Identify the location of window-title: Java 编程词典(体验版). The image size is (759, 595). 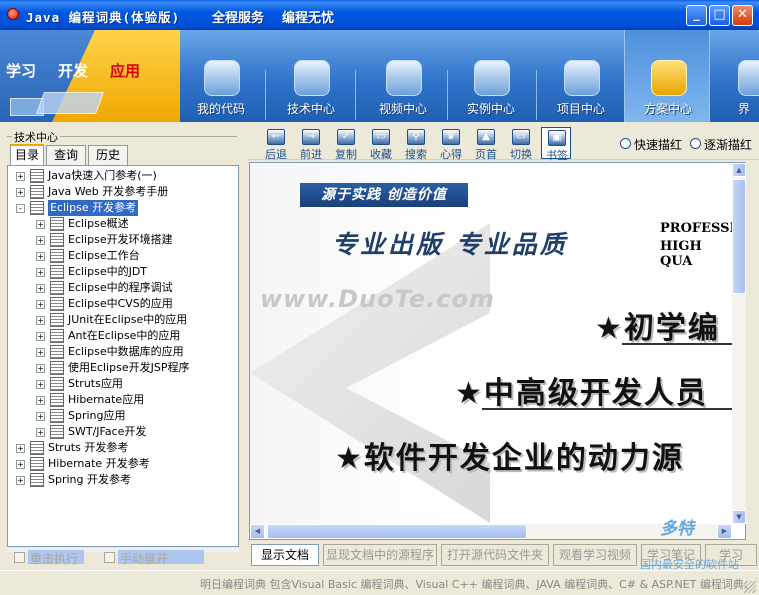
(103, 17).